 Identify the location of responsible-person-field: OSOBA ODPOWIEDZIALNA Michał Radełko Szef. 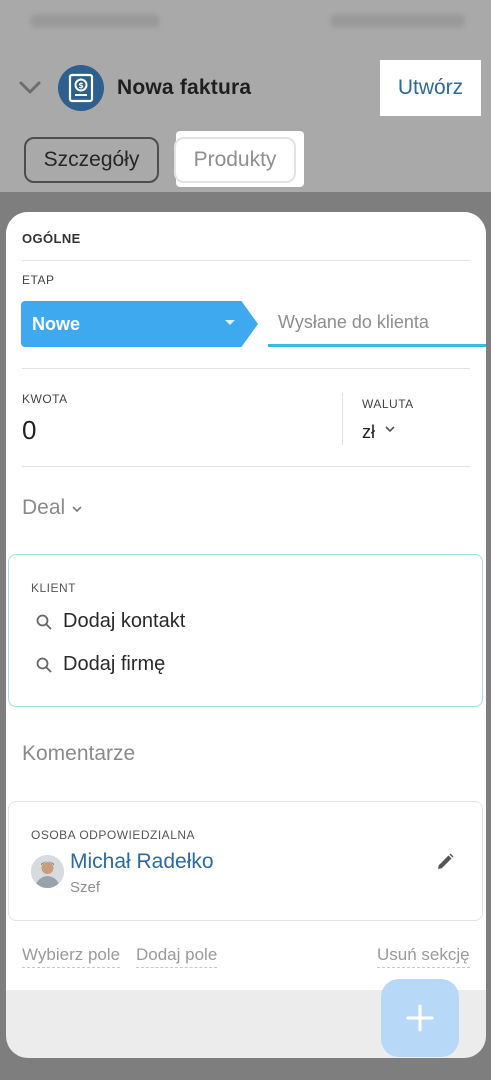
(245, 861).